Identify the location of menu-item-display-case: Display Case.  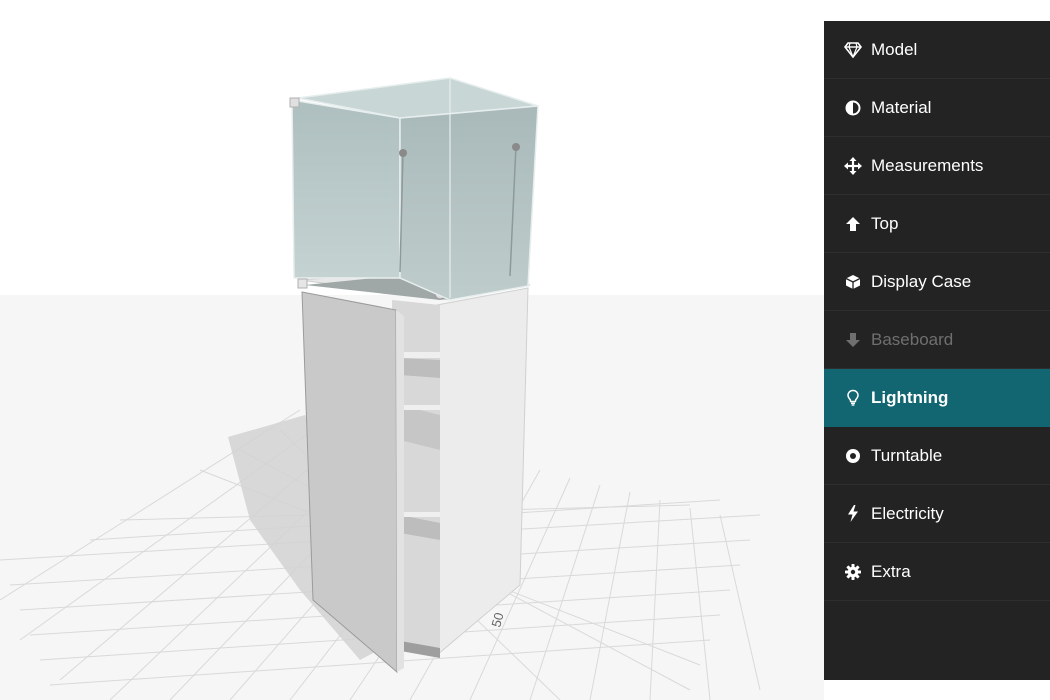
(937, 282).